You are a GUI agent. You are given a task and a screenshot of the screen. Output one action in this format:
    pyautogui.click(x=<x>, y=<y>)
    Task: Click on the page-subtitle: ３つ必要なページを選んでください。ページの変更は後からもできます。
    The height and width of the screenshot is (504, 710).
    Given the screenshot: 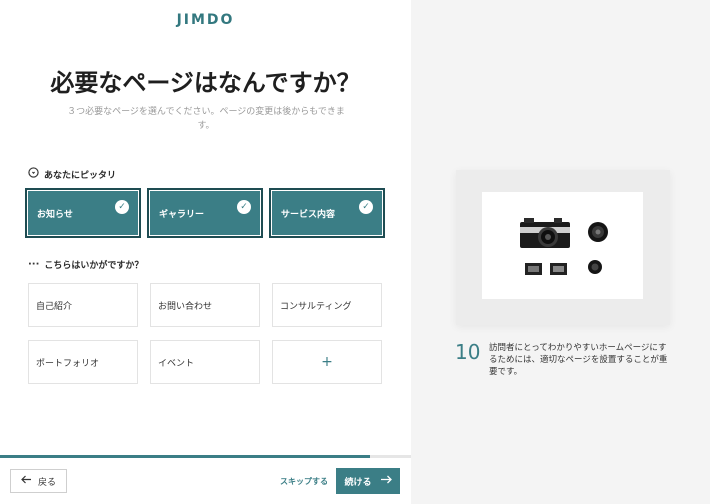 What is the action you would take?
    pyautogui.click(x=206, y=119)
    